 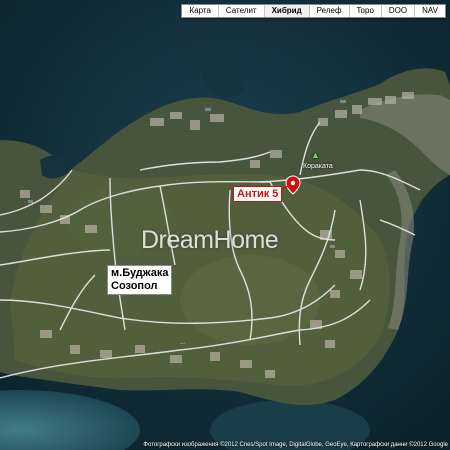 What do you see at coordinates (134, 286) in the screenshot?
I see `area-label-line2: Созопол` at bounding box center [134, 286].